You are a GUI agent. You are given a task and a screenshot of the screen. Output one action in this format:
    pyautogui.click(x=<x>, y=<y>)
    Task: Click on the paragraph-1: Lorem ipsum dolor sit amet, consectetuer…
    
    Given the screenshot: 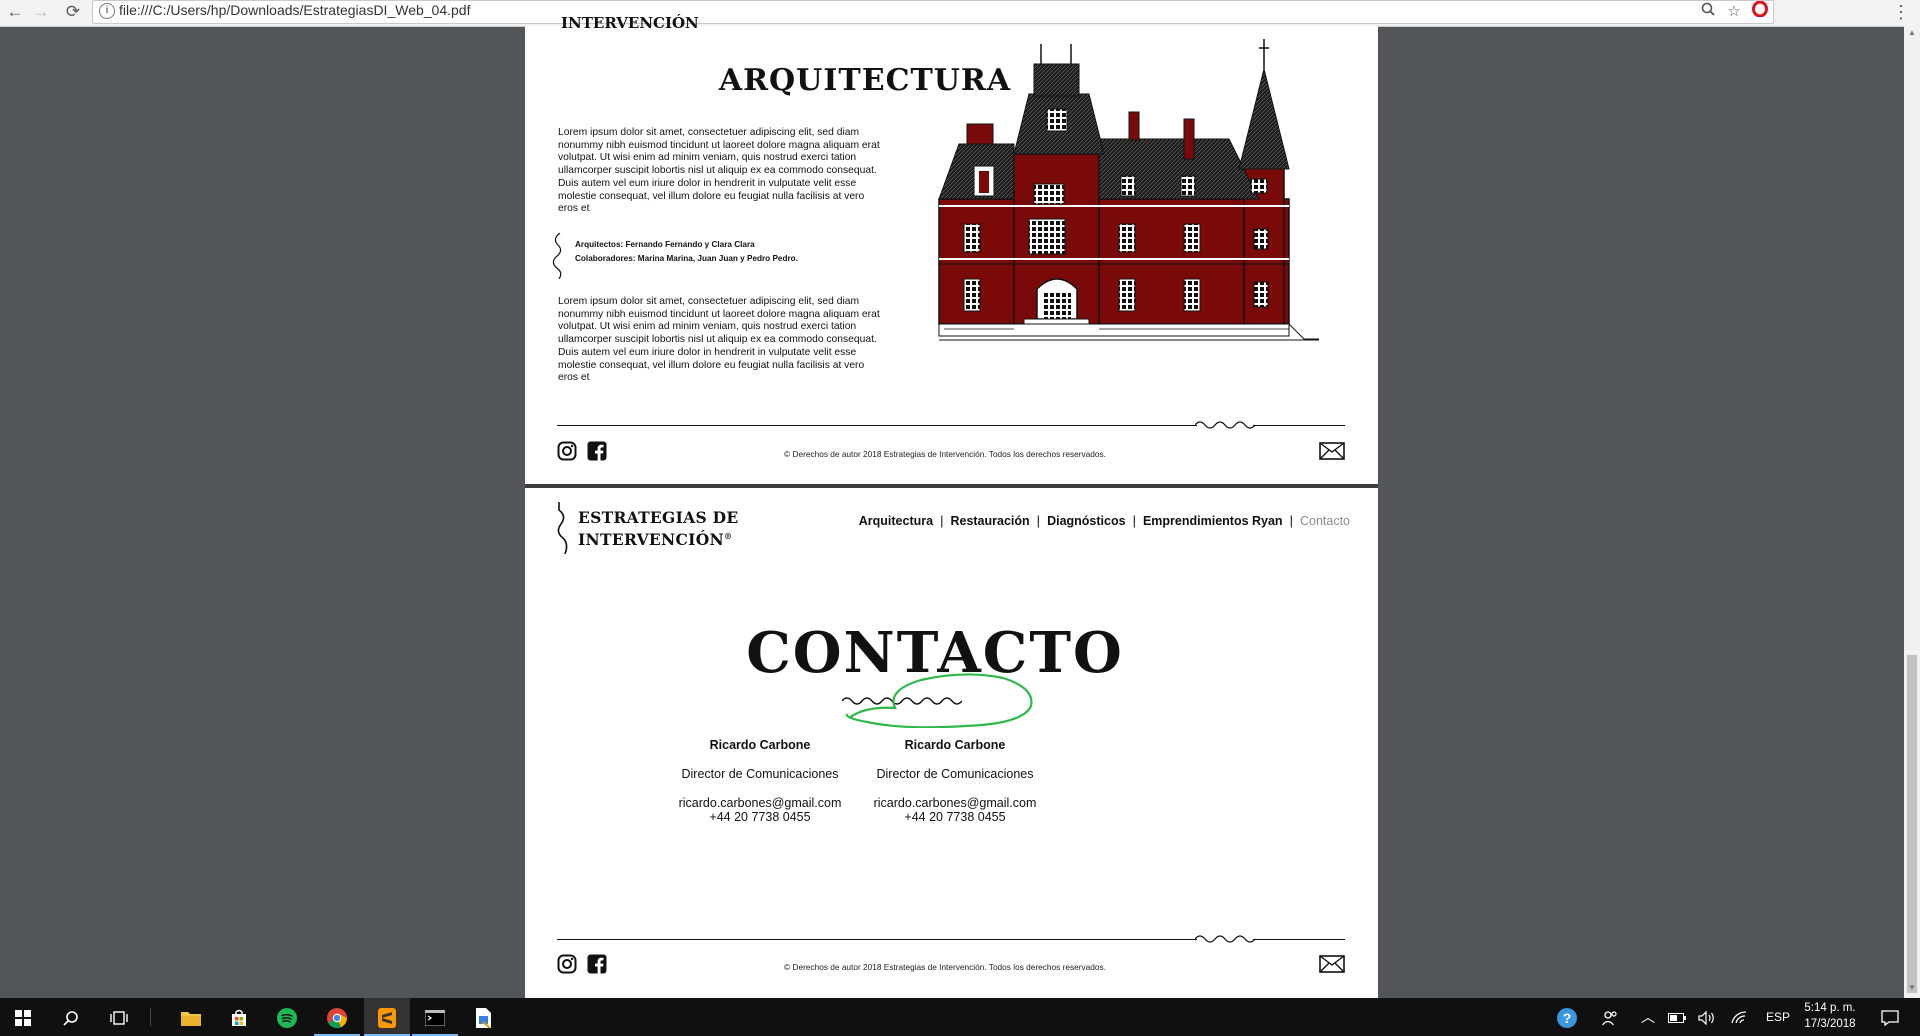 What is the action you would take?
    pyautogui.click(x=719, y=171)
    